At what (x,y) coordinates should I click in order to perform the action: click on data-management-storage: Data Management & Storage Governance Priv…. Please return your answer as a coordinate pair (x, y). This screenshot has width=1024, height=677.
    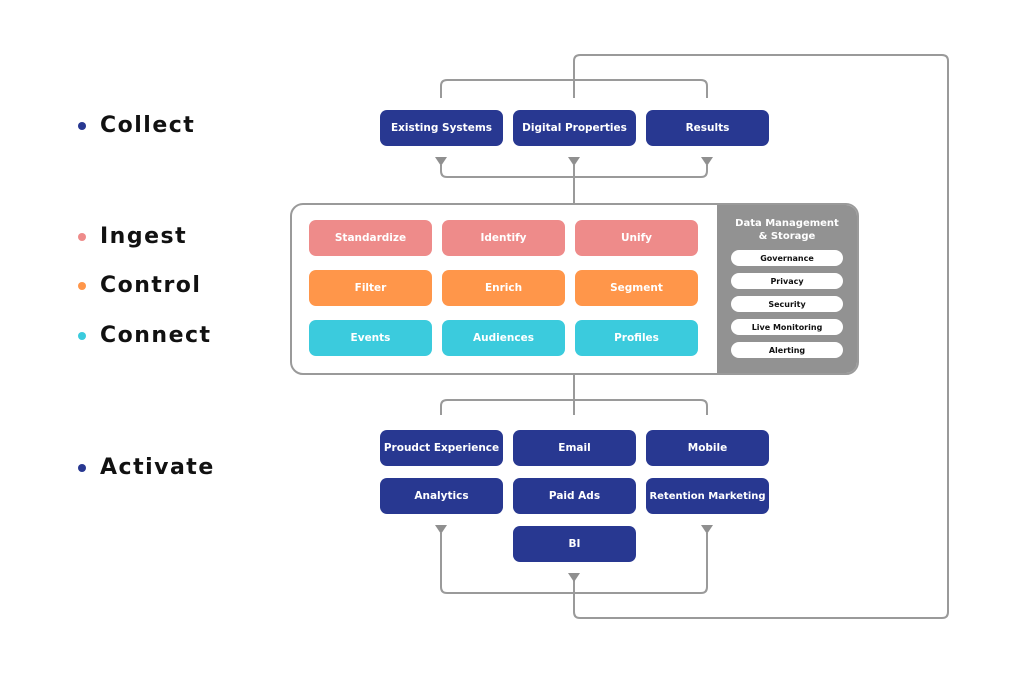
    Looking at the image, I should click on (787, 289).